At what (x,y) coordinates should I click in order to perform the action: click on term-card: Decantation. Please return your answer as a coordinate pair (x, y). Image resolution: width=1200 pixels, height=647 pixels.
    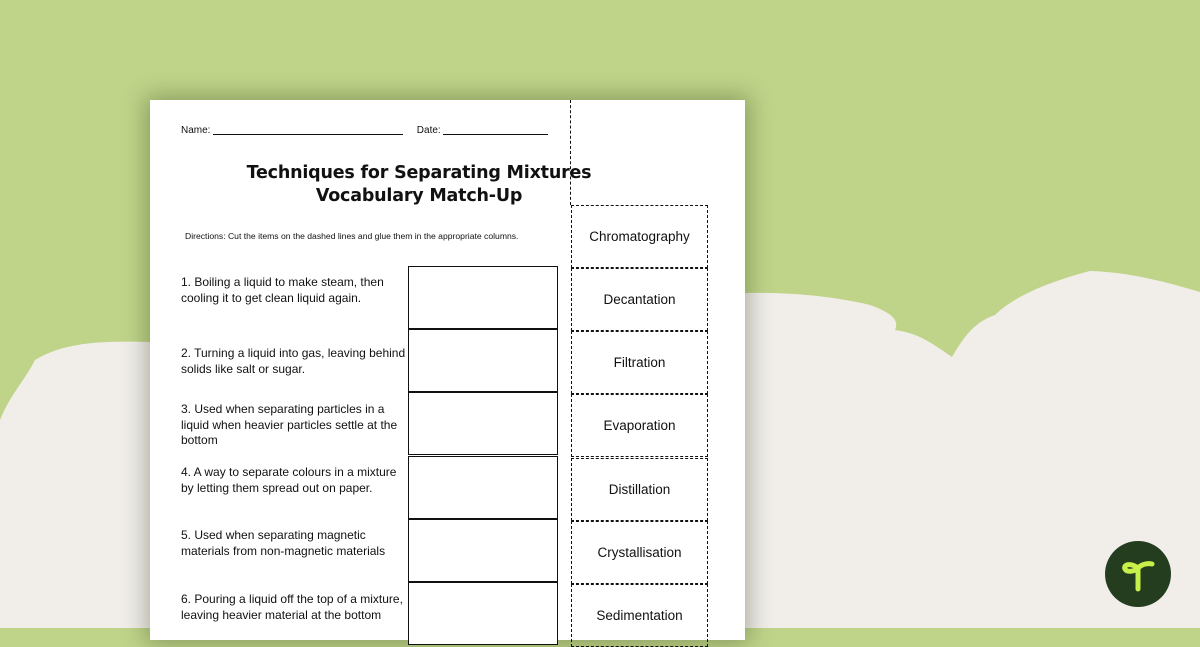
    Looking at the image, I should click on (639, 300).